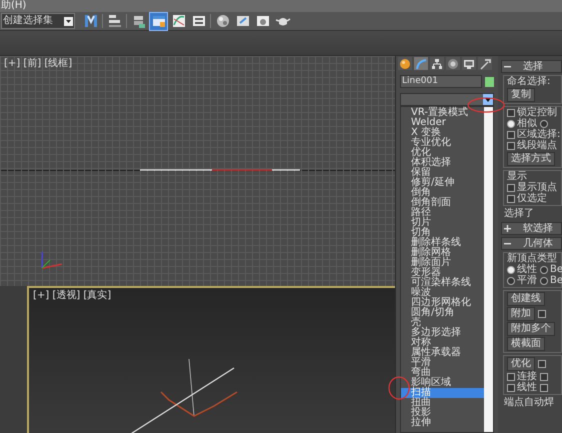  I want to click on list-item: 变形器, so click(442, 273).